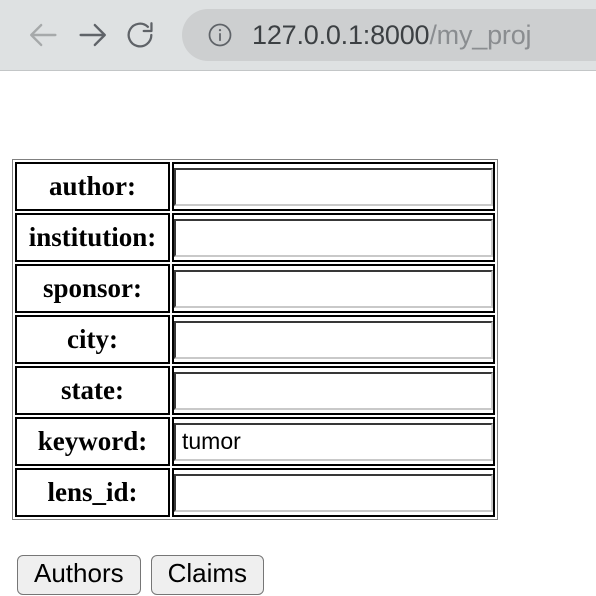 Image resolution: width=596 pixels, height=596 pixels. I want to click on author-input, so click(333, 186).